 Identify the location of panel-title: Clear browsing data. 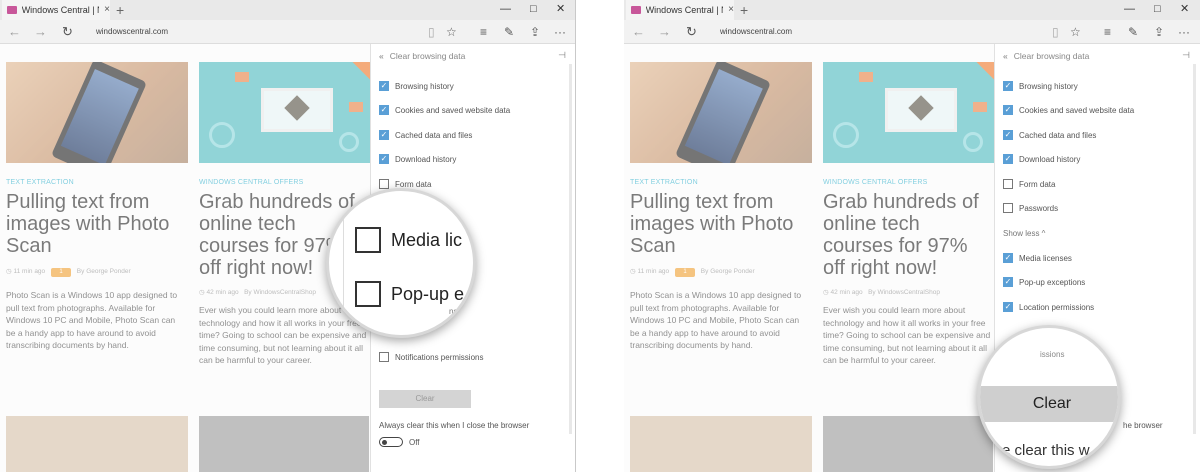
(1051, 56).